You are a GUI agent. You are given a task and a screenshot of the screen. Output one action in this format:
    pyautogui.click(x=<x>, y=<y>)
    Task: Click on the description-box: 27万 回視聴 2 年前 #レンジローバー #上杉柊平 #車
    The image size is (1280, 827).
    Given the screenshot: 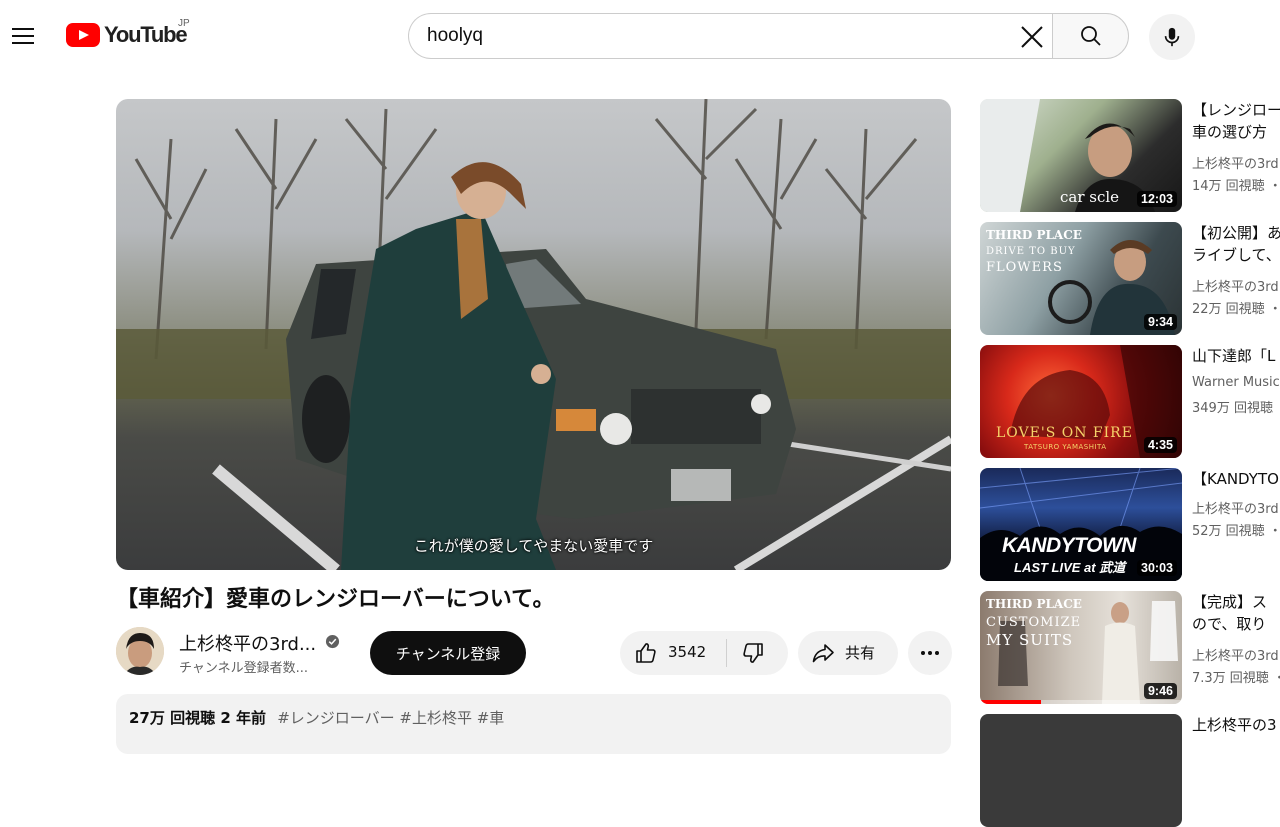 What is the action you would take?
    pyautogui.click(x=533, y=724)
    